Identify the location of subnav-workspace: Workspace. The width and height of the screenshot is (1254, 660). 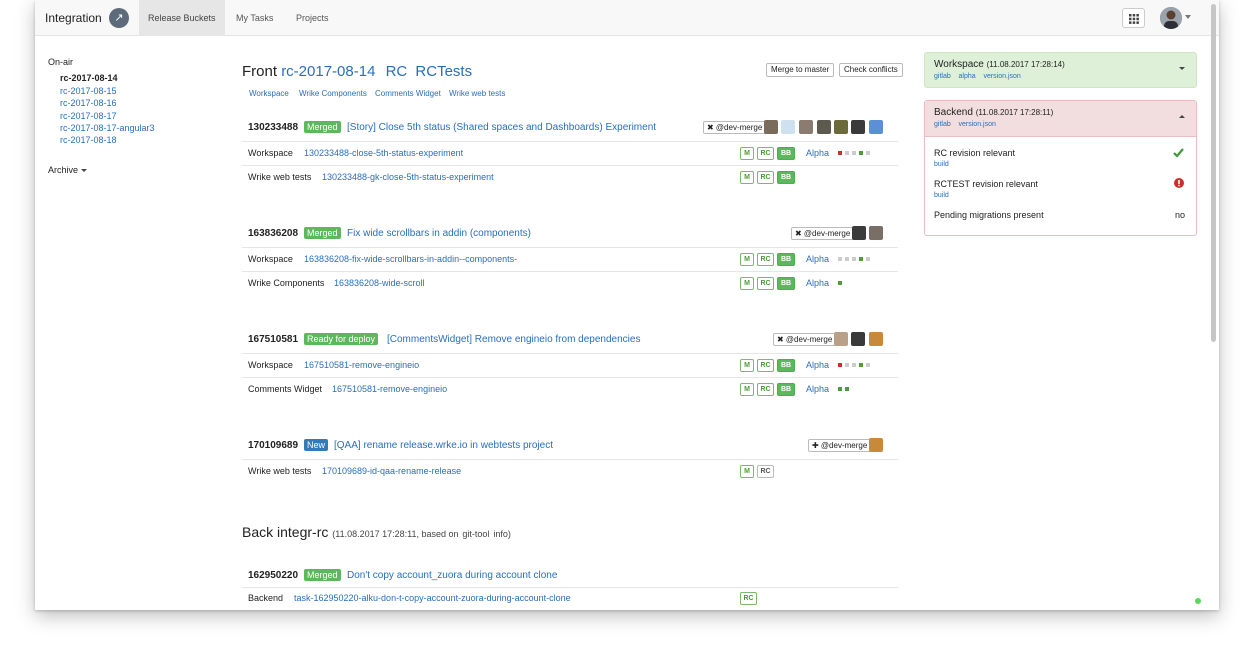
(269, 93).